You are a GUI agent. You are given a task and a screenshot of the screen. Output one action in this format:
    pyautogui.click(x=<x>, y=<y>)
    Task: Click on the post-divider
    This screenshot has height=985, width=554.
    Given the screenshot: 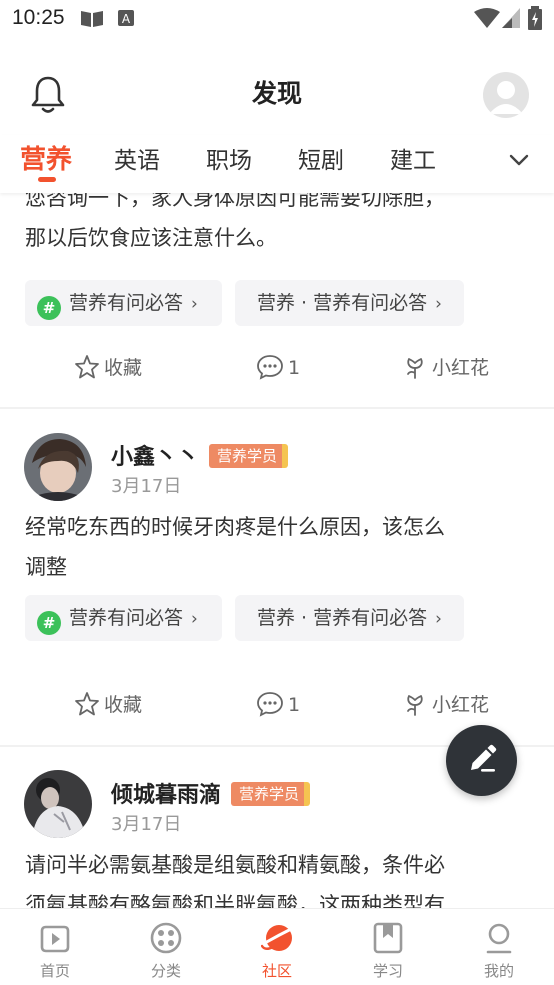 What is the action you would take?
    pyautogui.click(x=277, y=408)
    